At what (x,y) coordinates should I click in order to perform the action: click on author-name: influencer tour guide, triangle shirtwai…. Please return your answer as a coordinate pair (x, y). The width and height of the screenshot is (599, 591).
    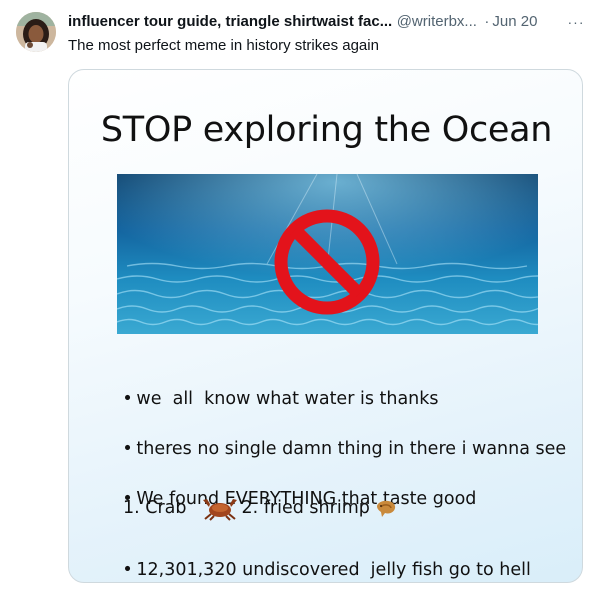
    Looking at the image, I should click on (230, 21).